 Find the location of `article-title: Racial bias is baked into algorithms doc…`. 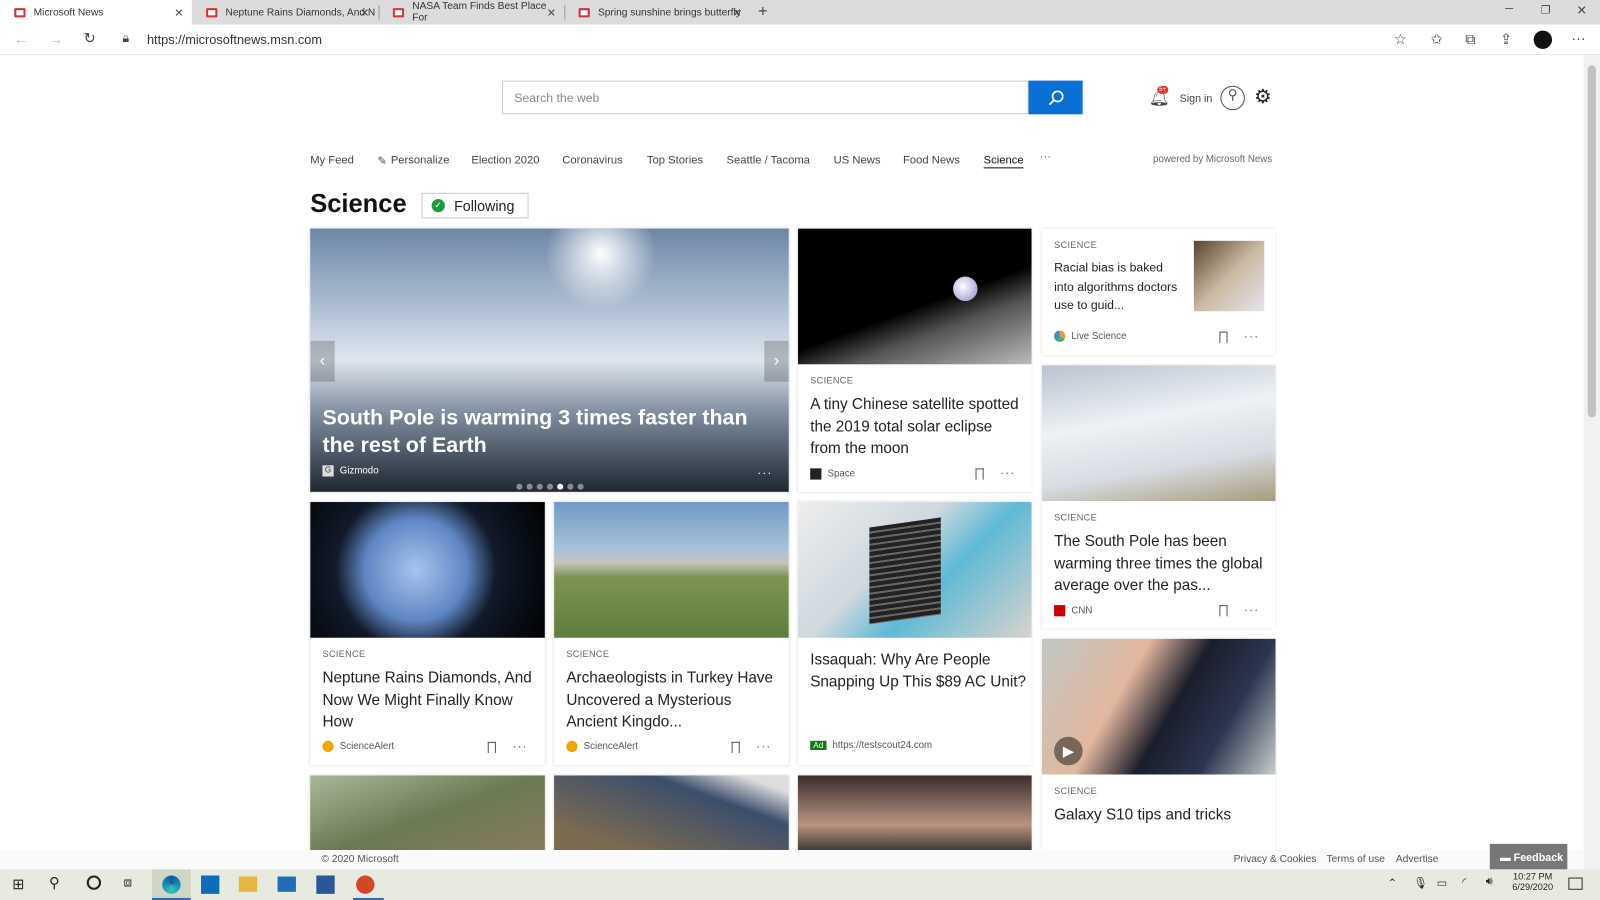

article-title: Racial bias is baked into algorithms doc… is located at coordinates (1118, 286).